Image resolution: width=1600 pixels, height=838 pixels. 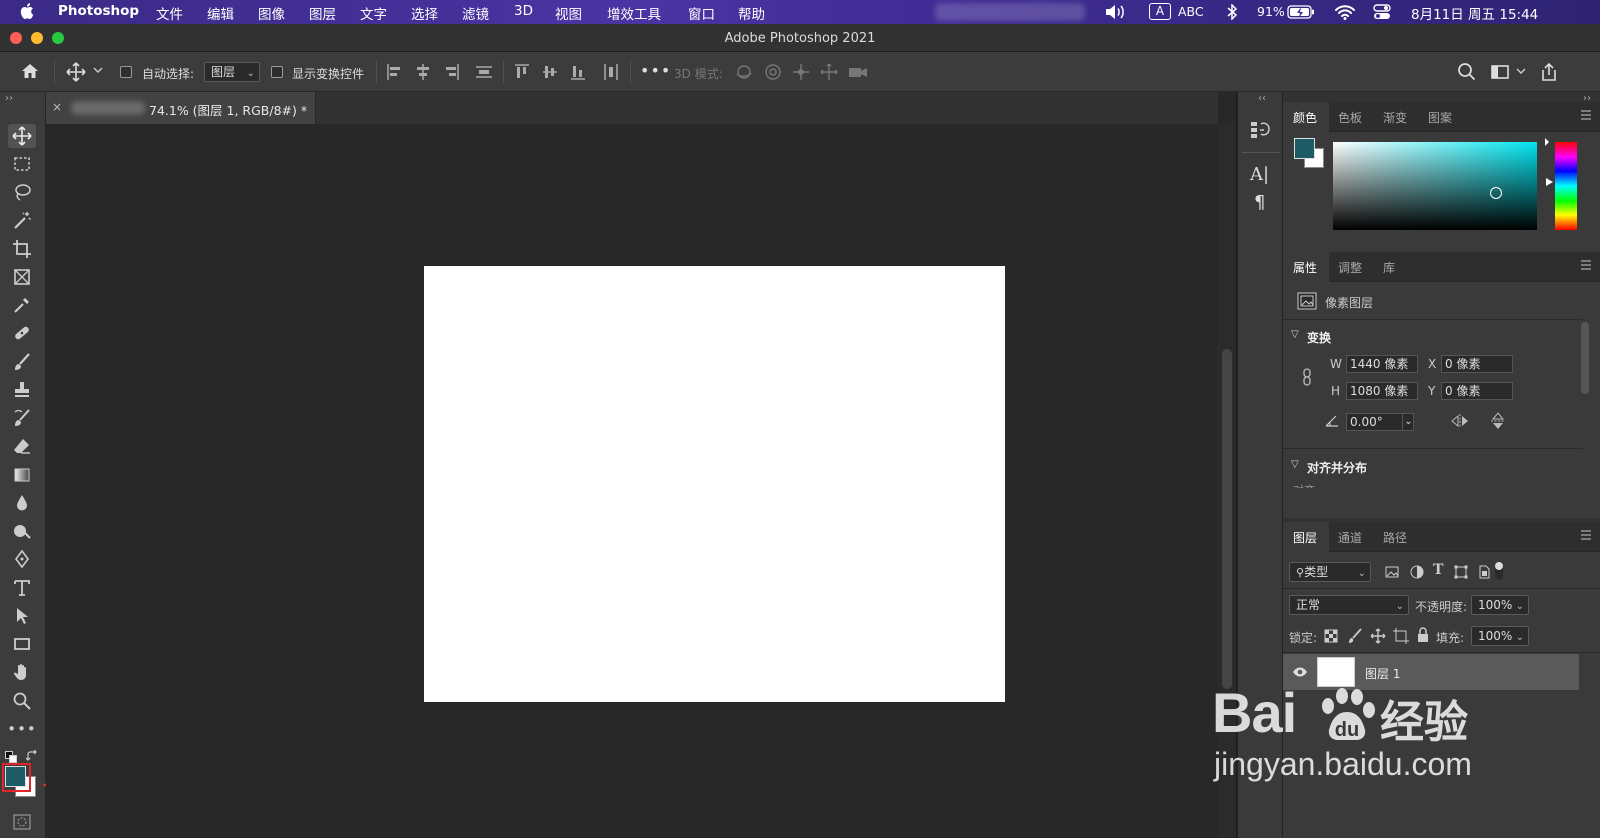 What do you see at coordinates (423, 72) in the screenshot?
I see `align-hcenter-icon` at bounding box center [423, 72].